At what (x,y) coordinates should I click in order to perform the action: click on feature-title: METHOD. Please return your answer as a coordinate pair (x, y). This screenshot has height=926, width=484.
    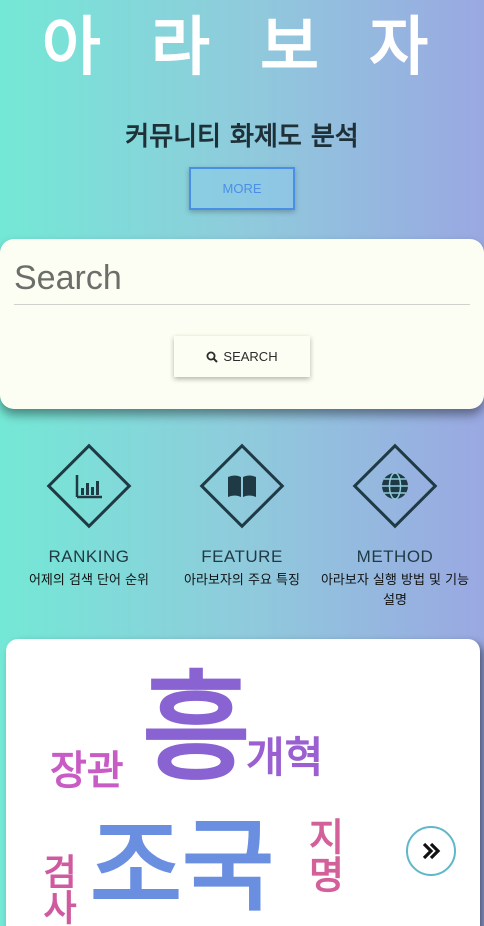
    Looking at the image, I should click on (395, 556).